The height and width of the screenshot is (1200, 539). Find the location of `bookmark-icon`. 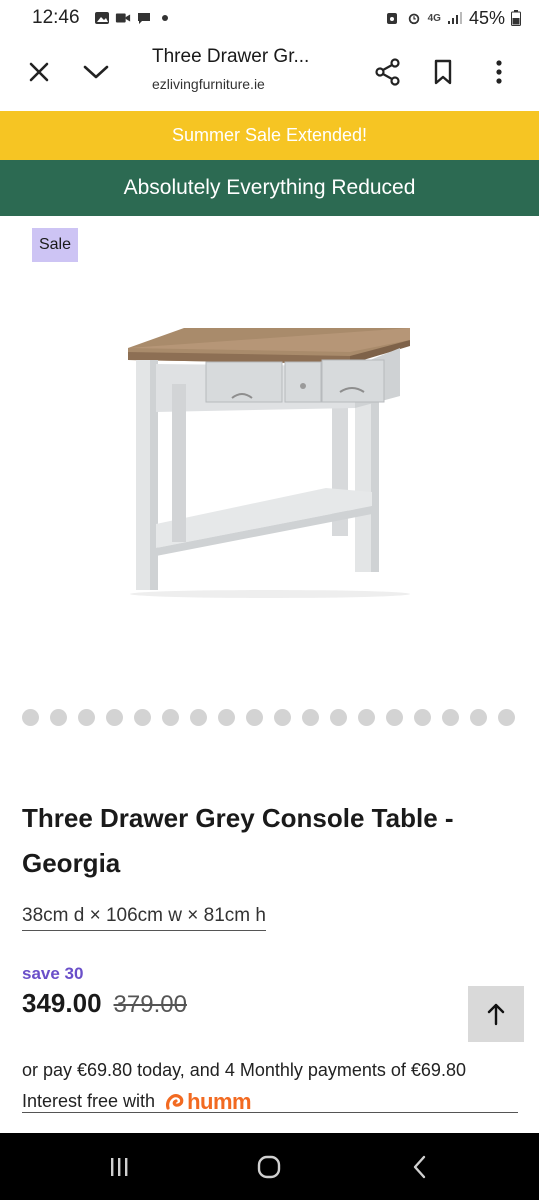

bookmark-icon is located at coordinates (443, 72).